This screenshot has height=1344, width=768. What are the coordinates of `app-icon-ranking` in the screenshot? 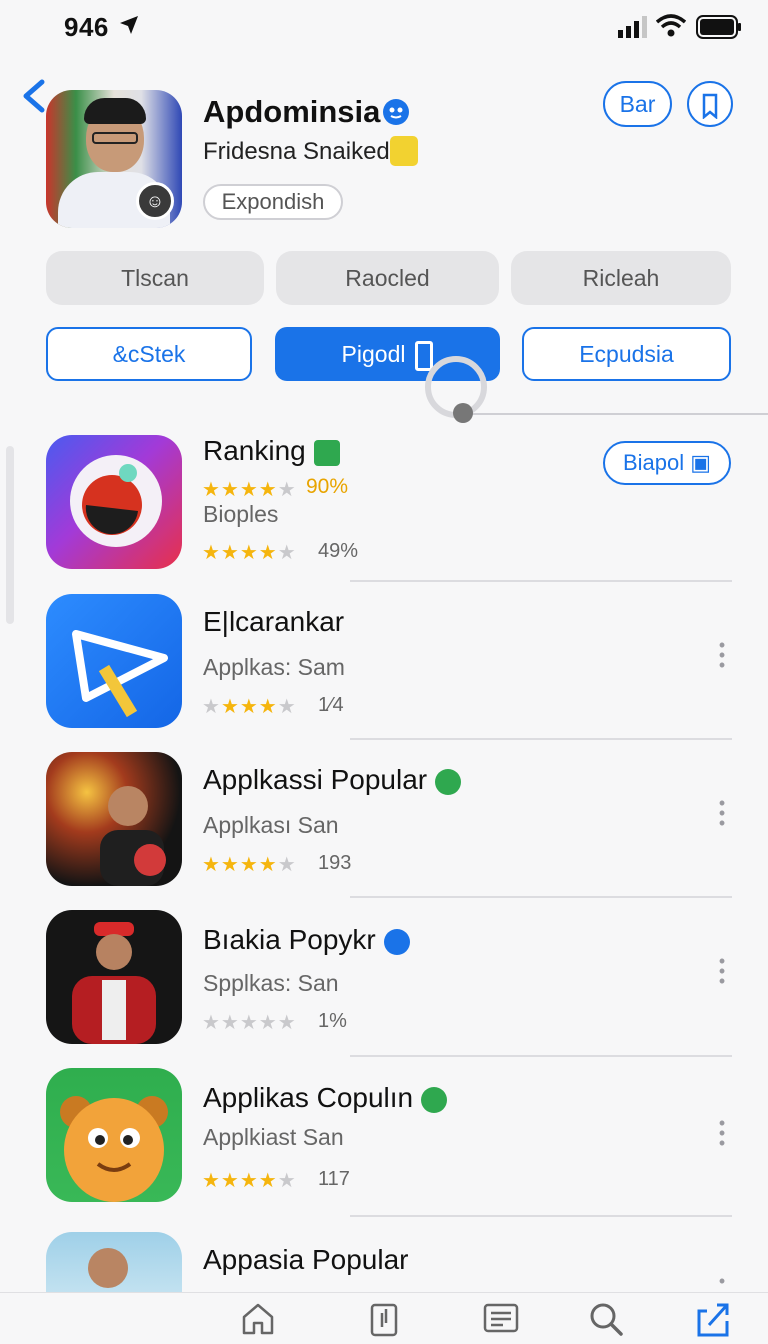 It's located at (114, 502).